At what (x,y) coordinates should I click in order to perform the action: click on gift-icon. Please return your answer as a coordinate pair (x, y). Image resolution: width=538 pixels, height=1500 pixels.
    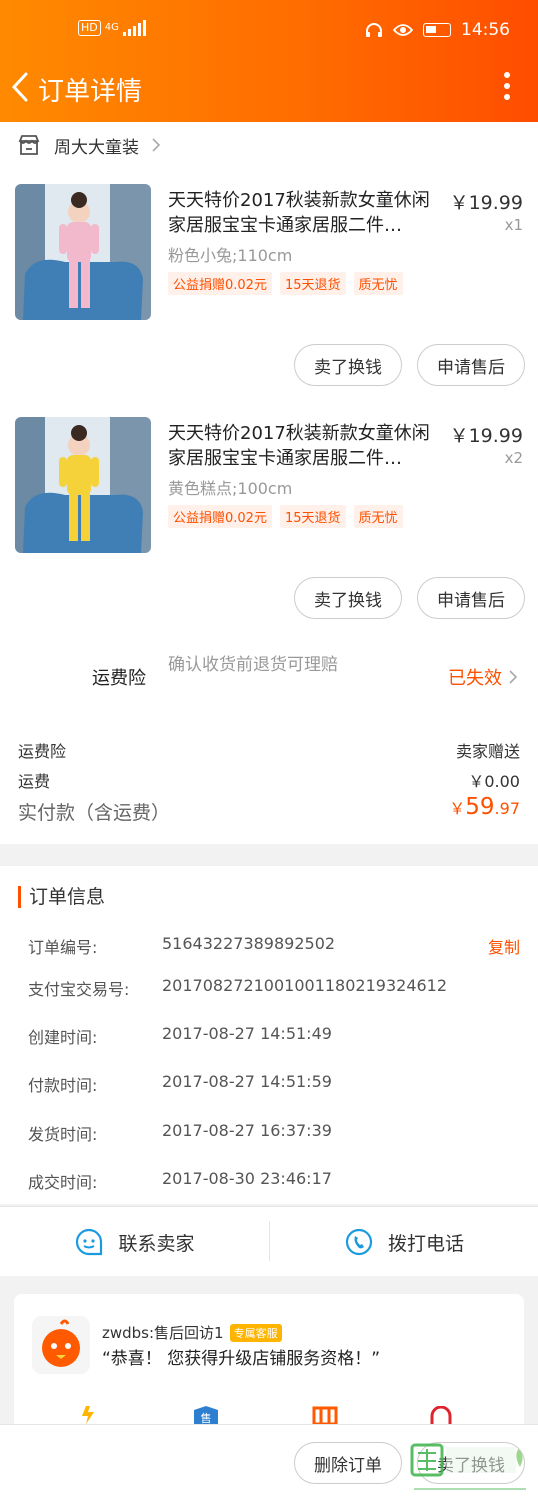
    Looking at the image, I should click on (325, 1415).